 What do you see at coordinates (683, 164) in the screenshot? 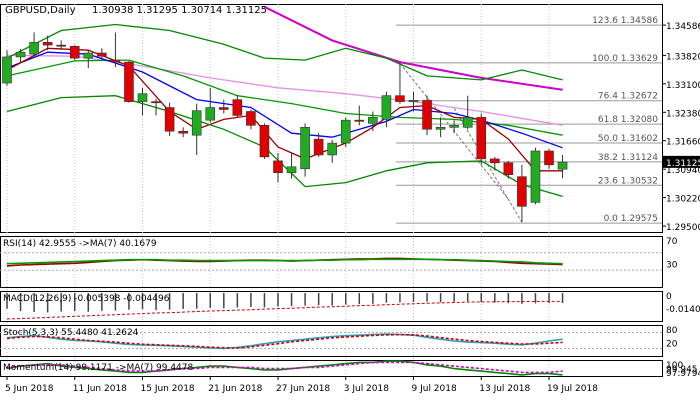
I see `current-price-label: 1.31125` at bounding box center [683, 164].